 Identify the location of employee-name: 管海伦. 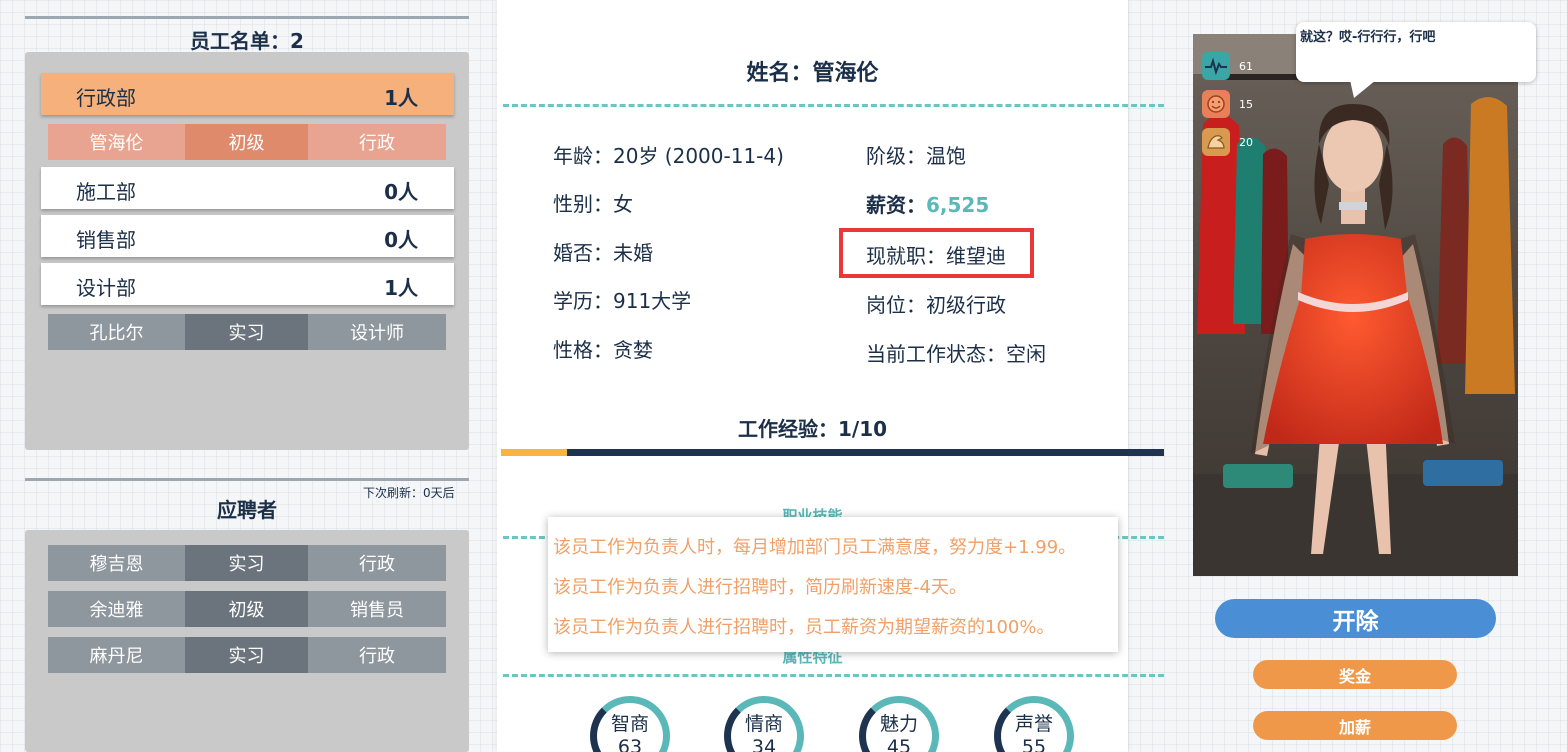
(116, 142).